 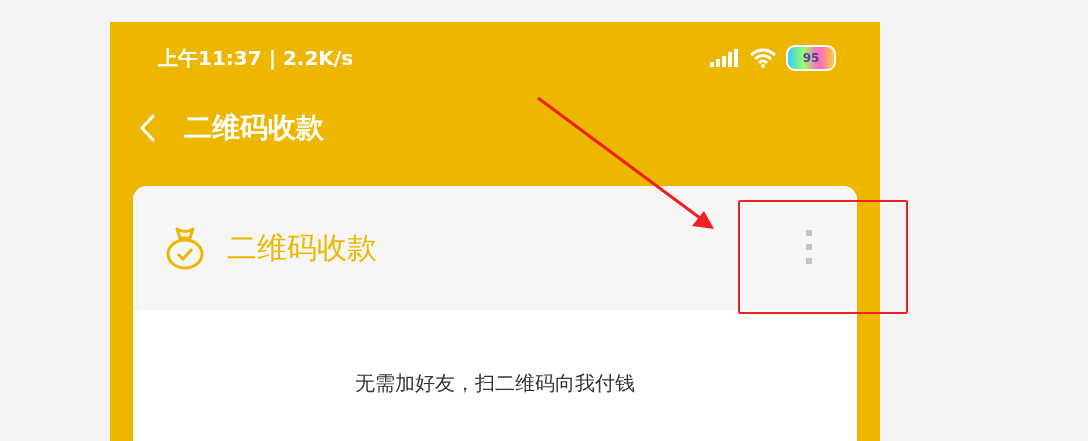 I want to click on more-icon, so click(x=809, y=248).